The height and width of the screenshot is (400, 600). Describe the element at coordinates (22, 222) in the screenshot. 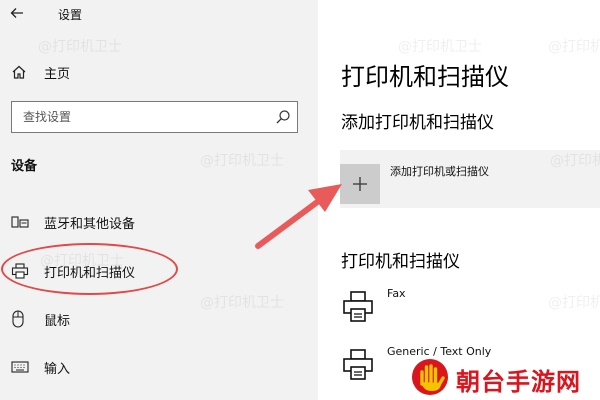

I see `bluetooth-devices-icon` at that location.